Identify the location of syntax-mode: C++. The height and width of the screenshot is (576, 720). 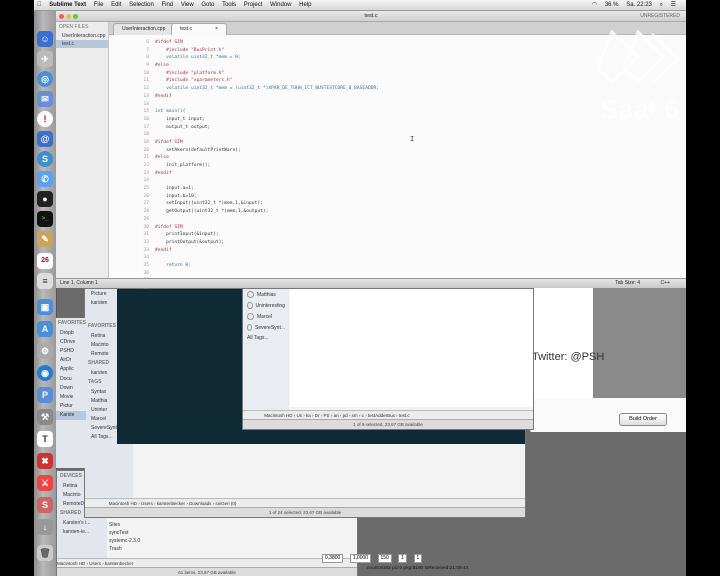
(665, 283).